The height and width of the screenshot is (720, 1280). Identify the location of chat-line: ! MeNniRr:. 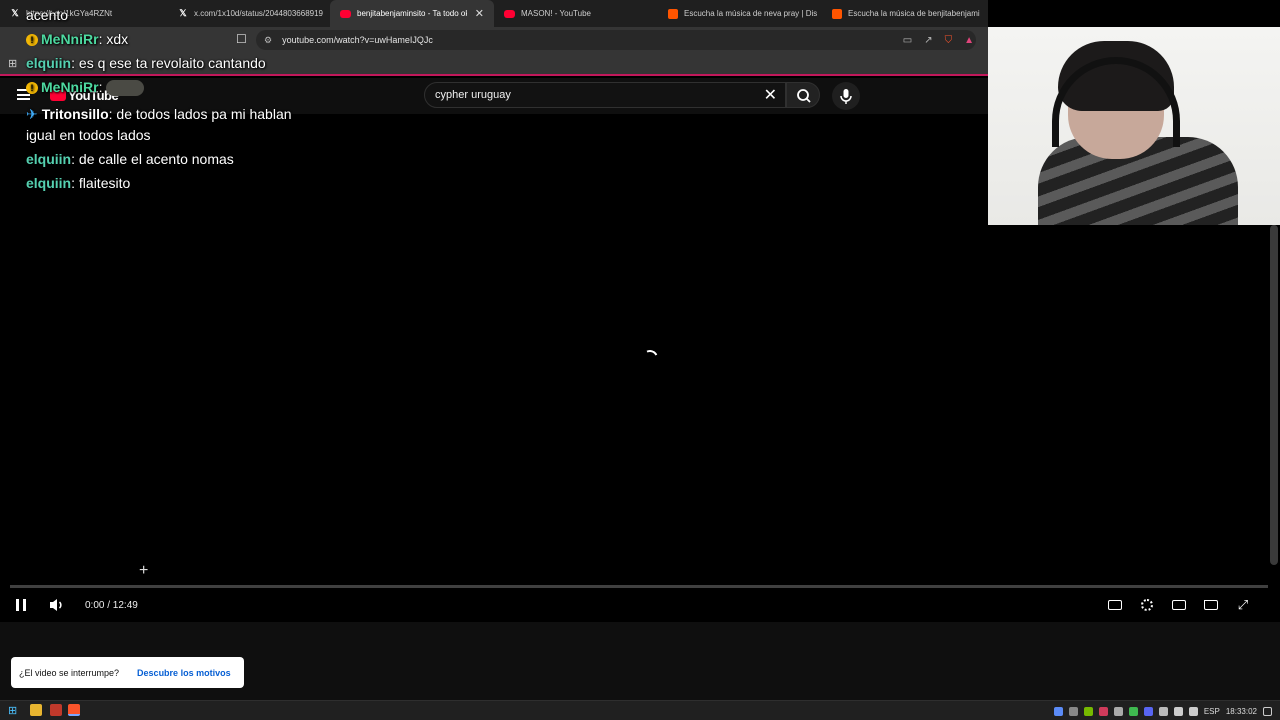
(85, 87).